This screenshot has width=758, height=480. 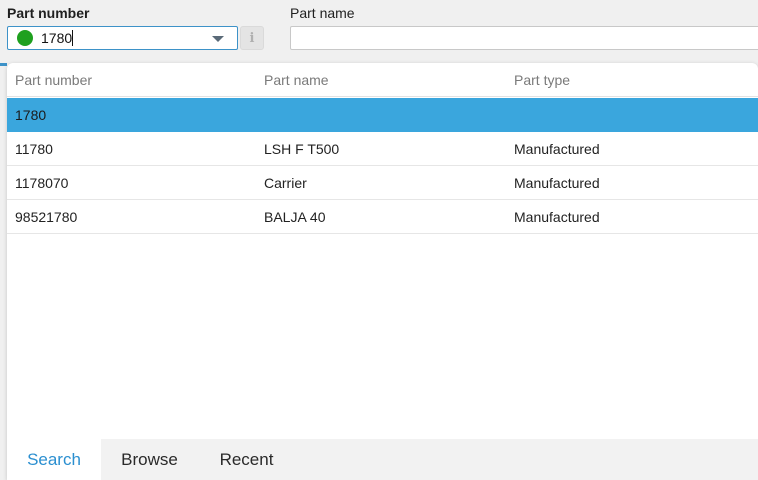 What do you see at coordinates (382, 80) in the screenshot?
I see `results-header: Part number Part name Part type` at bounding box center [382, 80].